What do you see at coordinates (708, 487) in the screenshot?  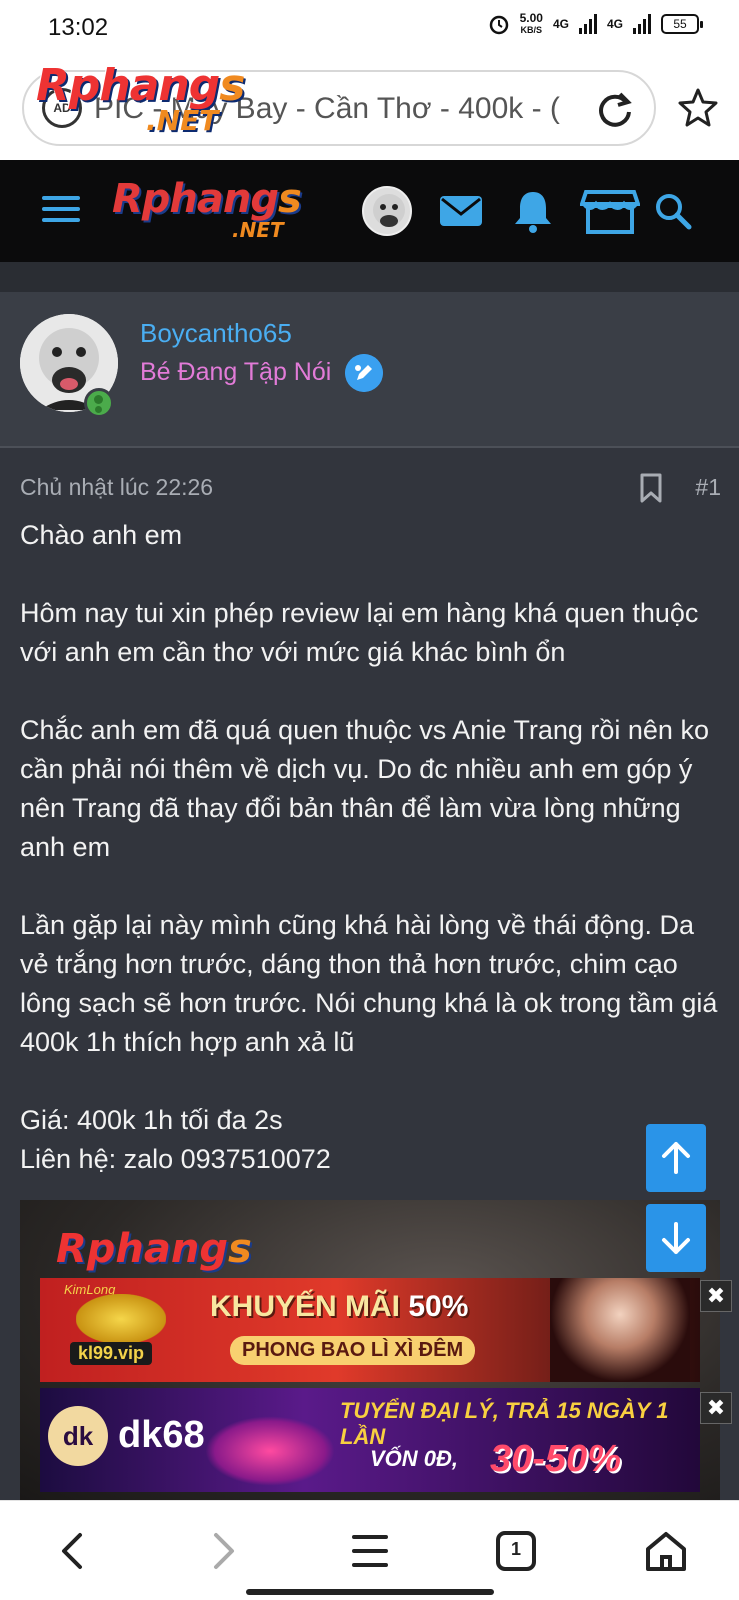 I see `post-number: #1` at bounding box center [708, 487].